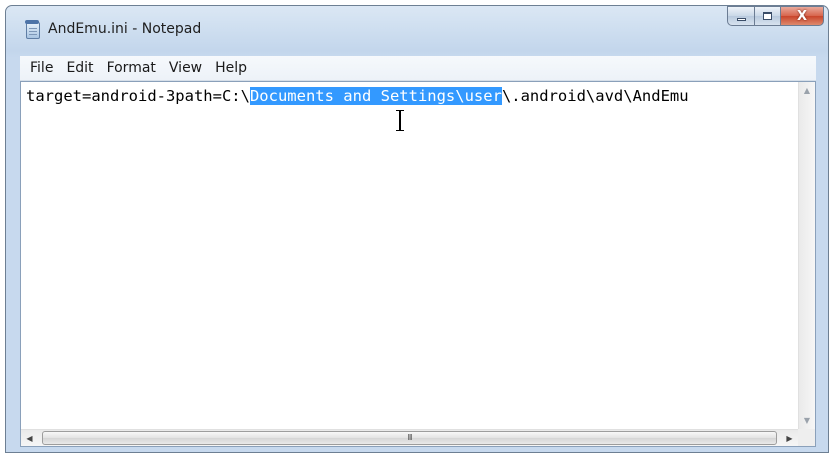  What do you see at coordinates (806, 255) in the screenshot?
I see `vertical-scrollbar: ▲ ▼` at bounding box center [806, 255].